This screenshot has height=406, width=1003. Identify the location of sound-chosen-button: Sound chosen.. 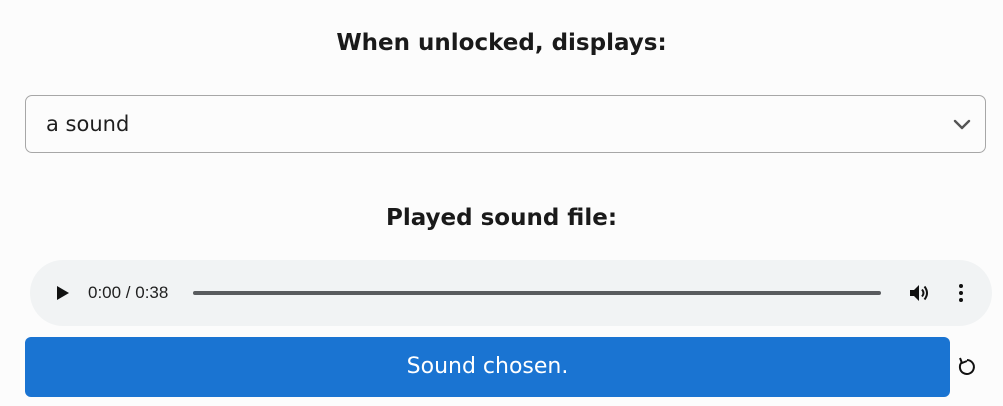
(487, 367).